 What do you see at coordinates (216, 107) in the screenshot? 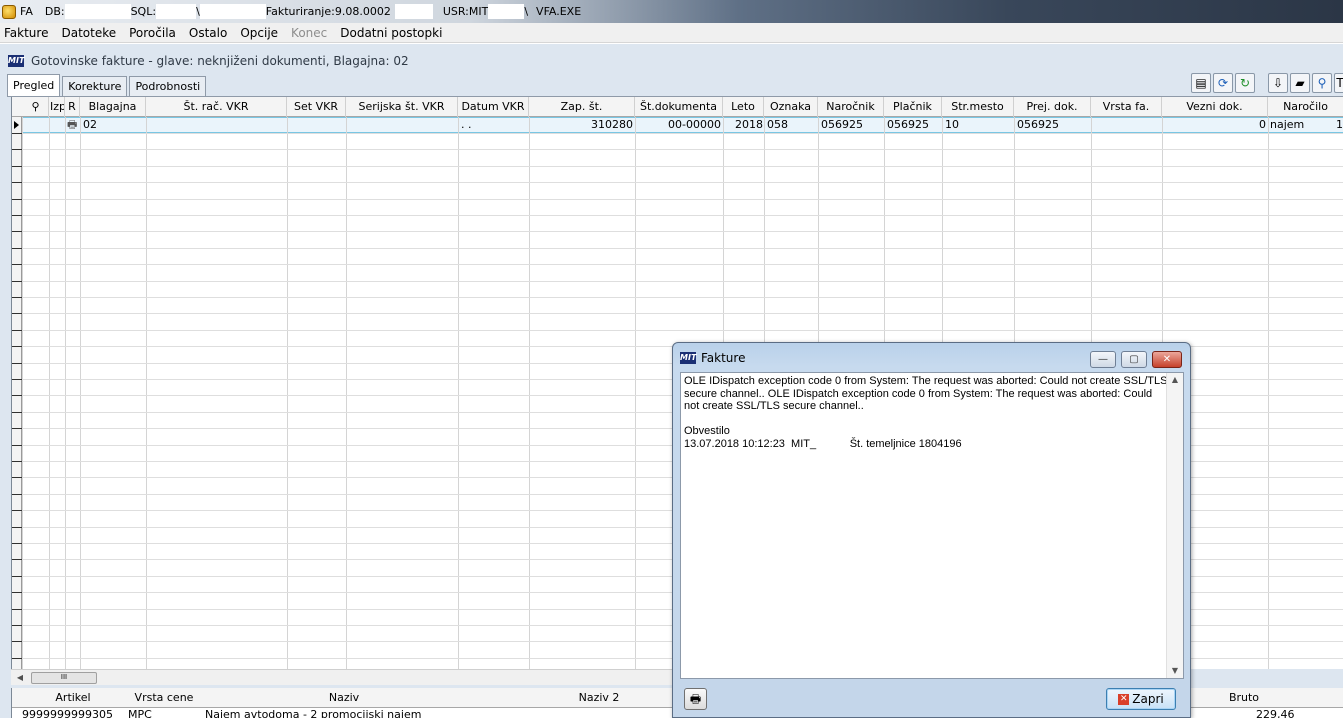
I see `col-st-rac-vkr: Št. rač. VKR` at bounding box center [216, 107].